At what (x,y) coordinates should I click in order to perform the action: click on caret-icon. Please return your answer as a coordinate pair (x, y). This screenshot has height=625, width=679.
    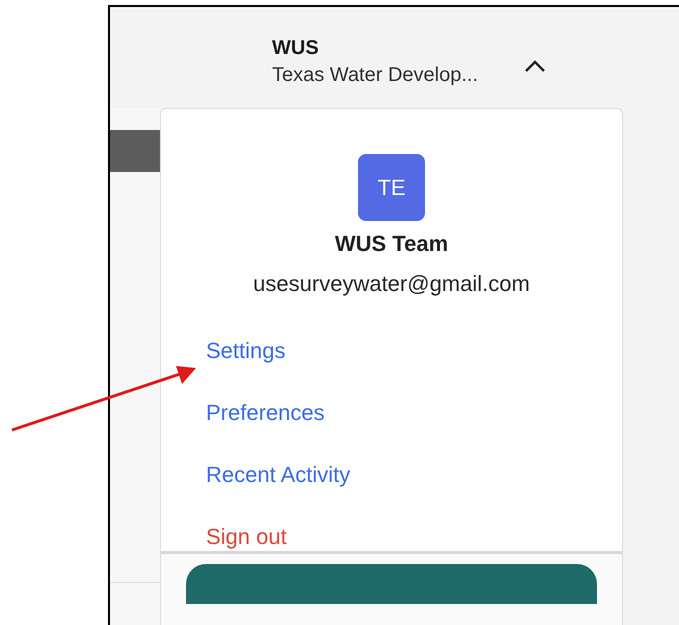
    Looking at the image, I should click on (535, 66).